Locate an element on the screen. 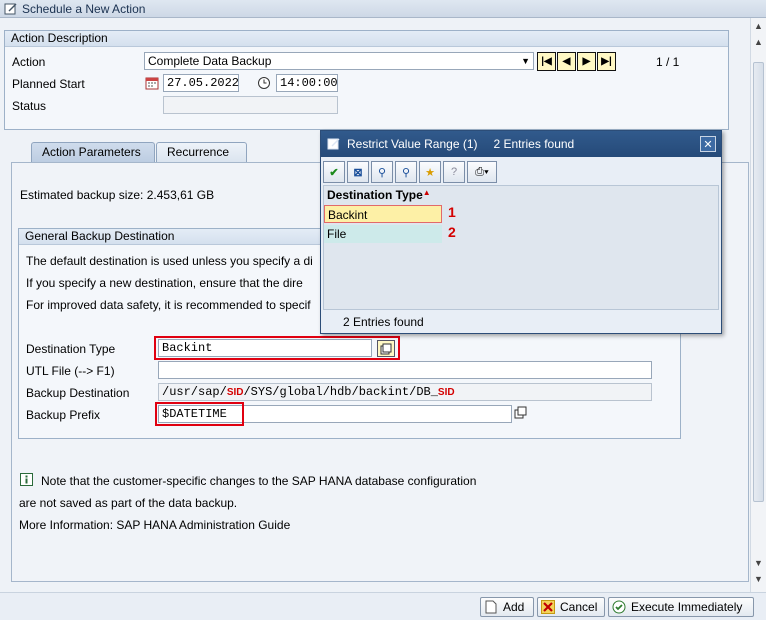  printer-icon: ⎙▾ is located at coordinates (482, 171).